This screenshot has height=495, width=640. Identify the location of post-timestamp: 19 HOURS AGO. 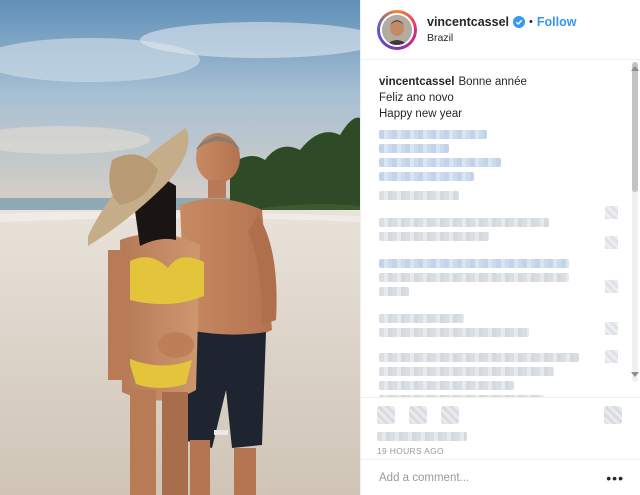
(500, 451).